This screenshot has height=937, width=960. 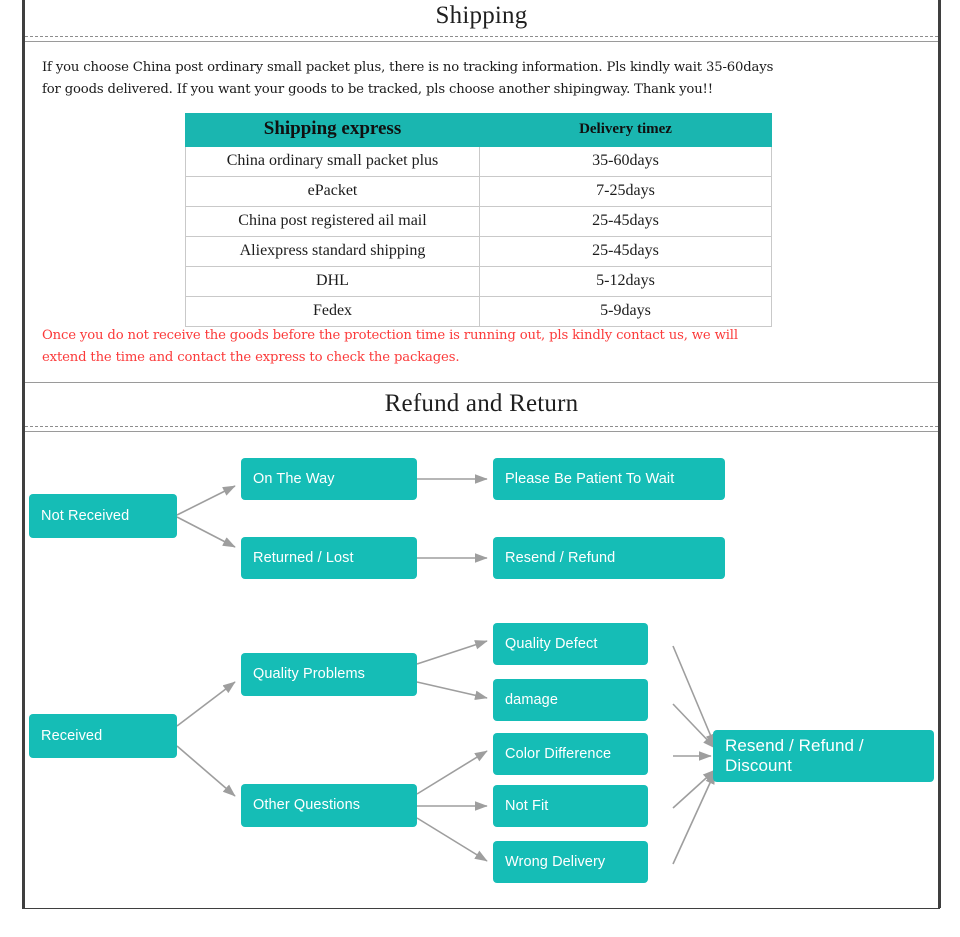 I want to click on table-header-shipping-express: Shipping express, so click(x=332, y=130).